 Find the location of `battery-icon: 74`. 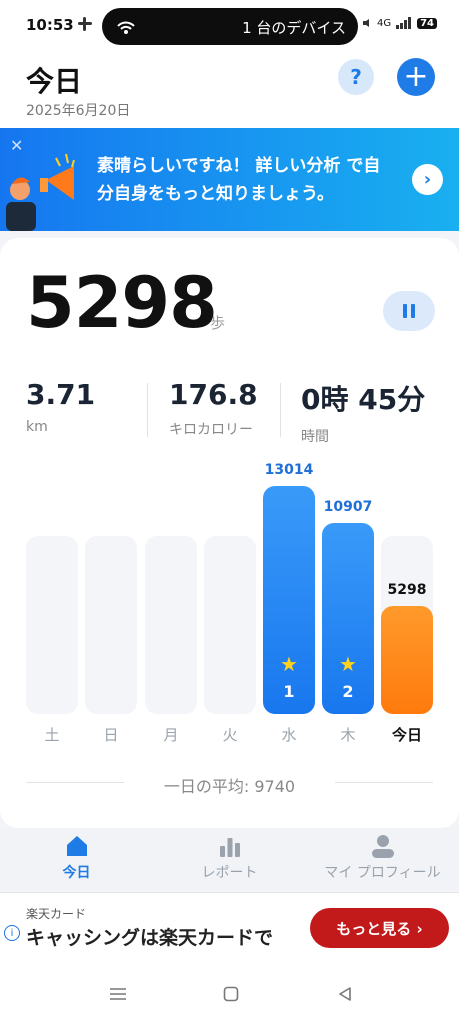

battery-icon: 74 is located at coordinates (427, 23).